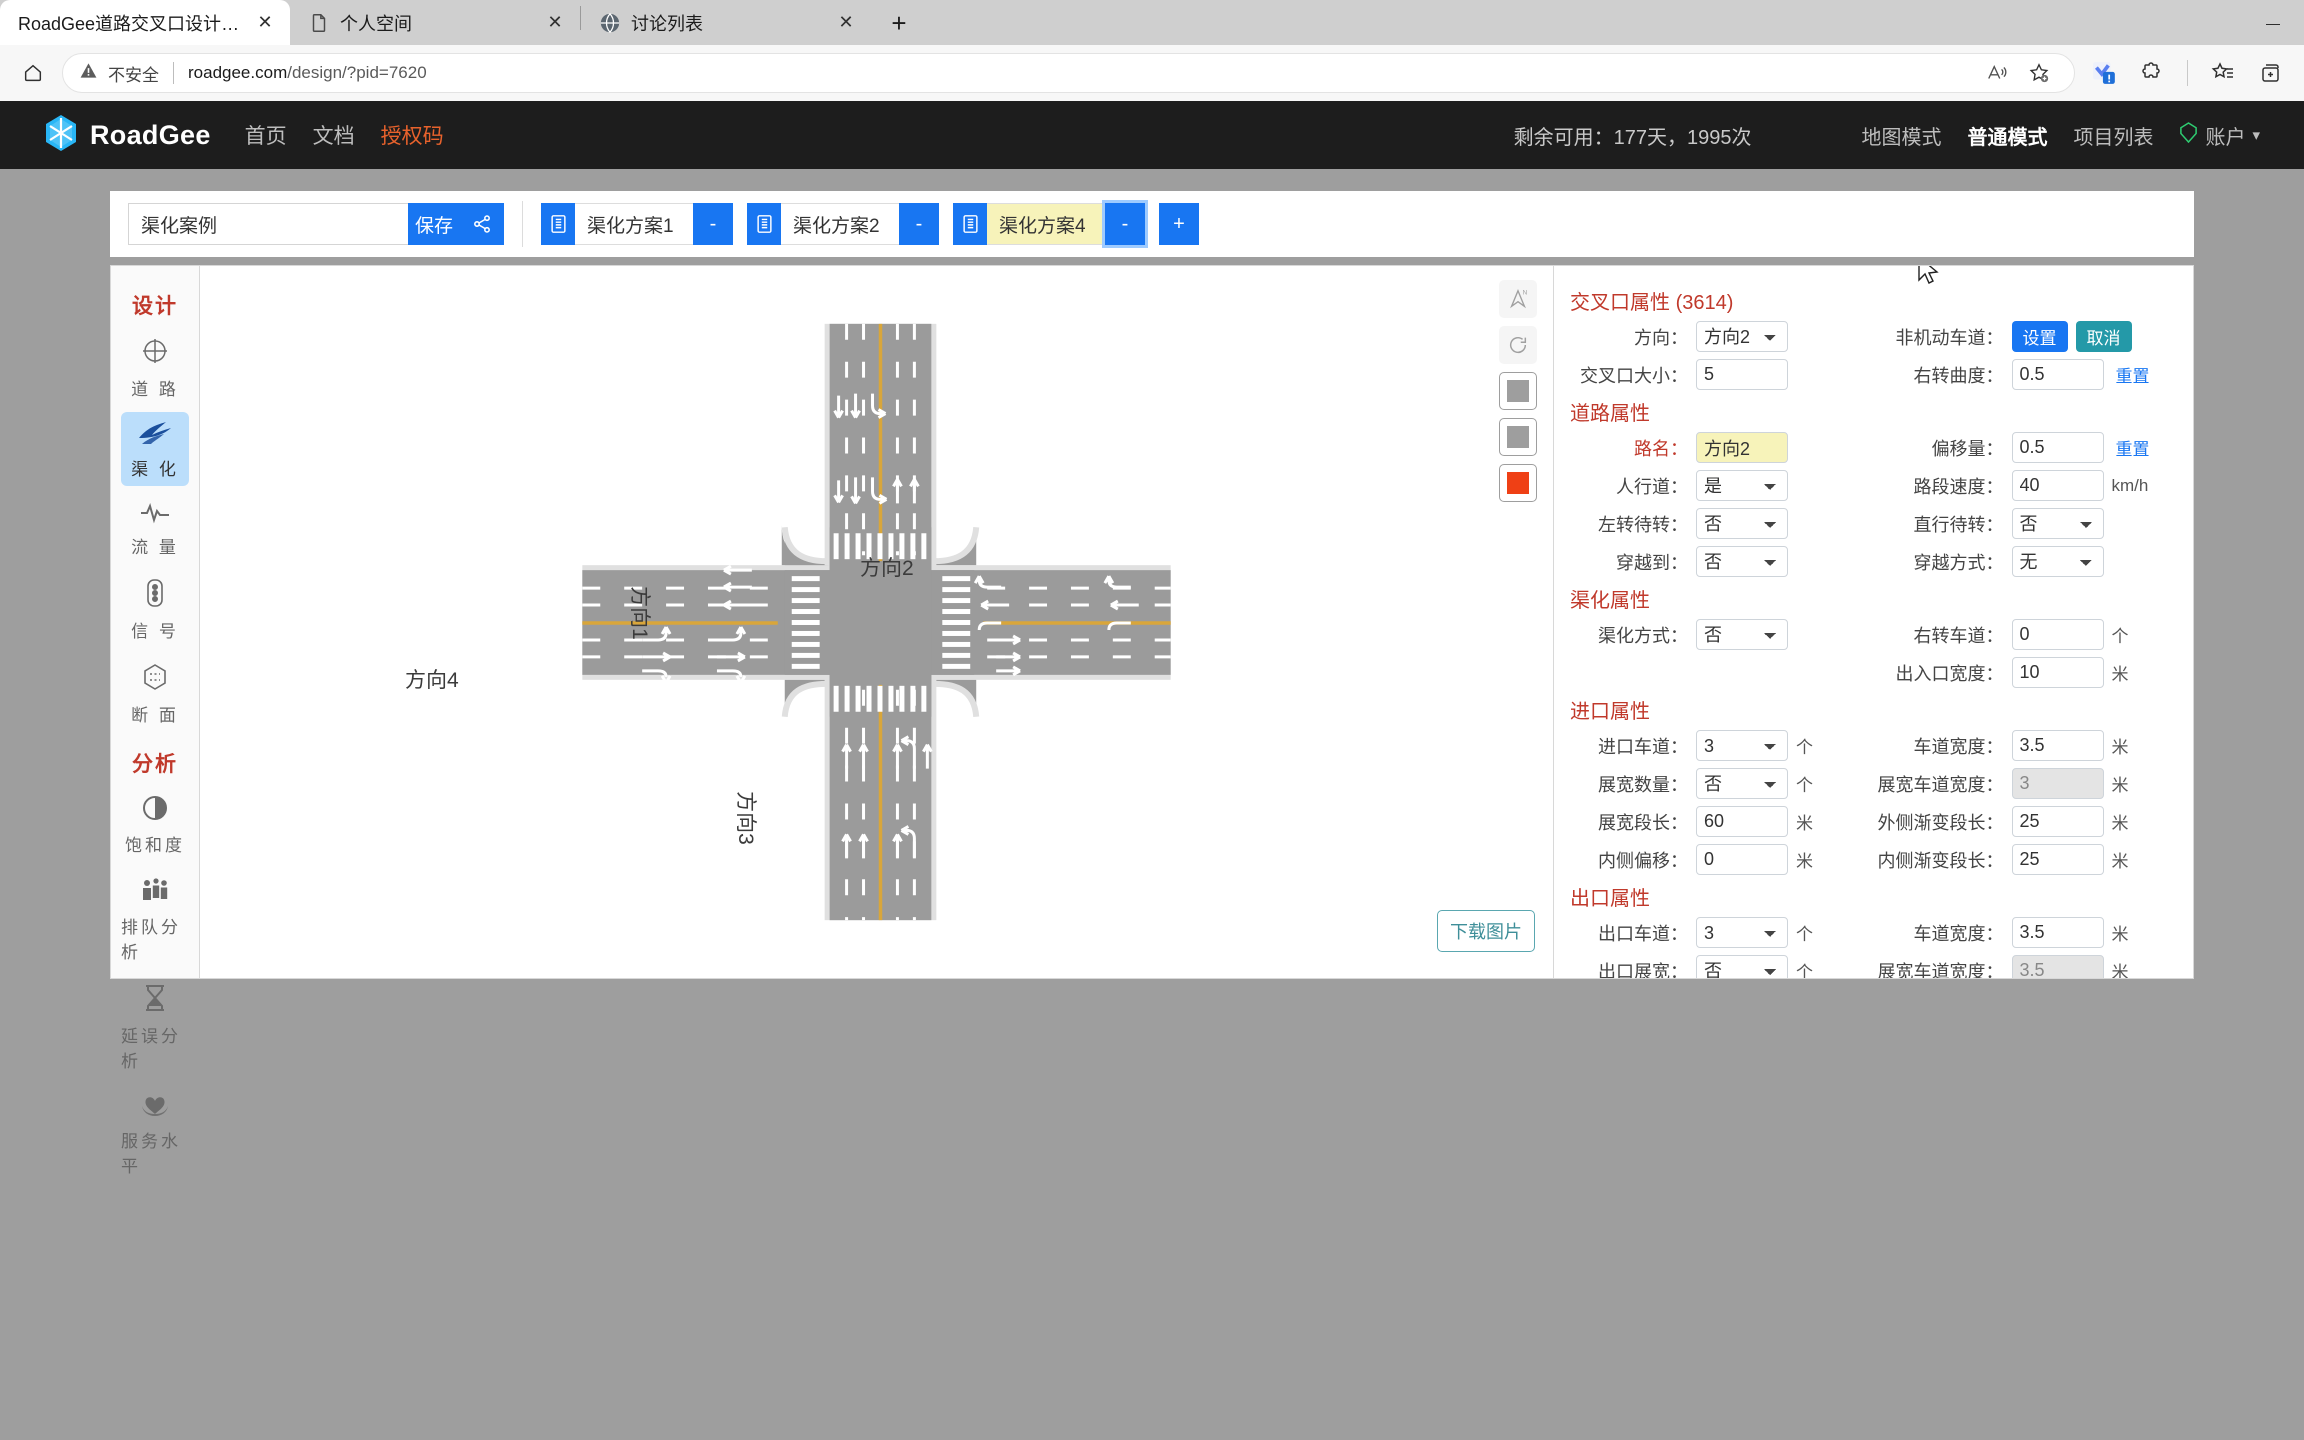 This screenshot has width=2304, height=1440. What do you see at coordinates (155, 528) in the screenshot?
I see `sidebar-item-flow: 流 量` at bounding box center [155, 528].